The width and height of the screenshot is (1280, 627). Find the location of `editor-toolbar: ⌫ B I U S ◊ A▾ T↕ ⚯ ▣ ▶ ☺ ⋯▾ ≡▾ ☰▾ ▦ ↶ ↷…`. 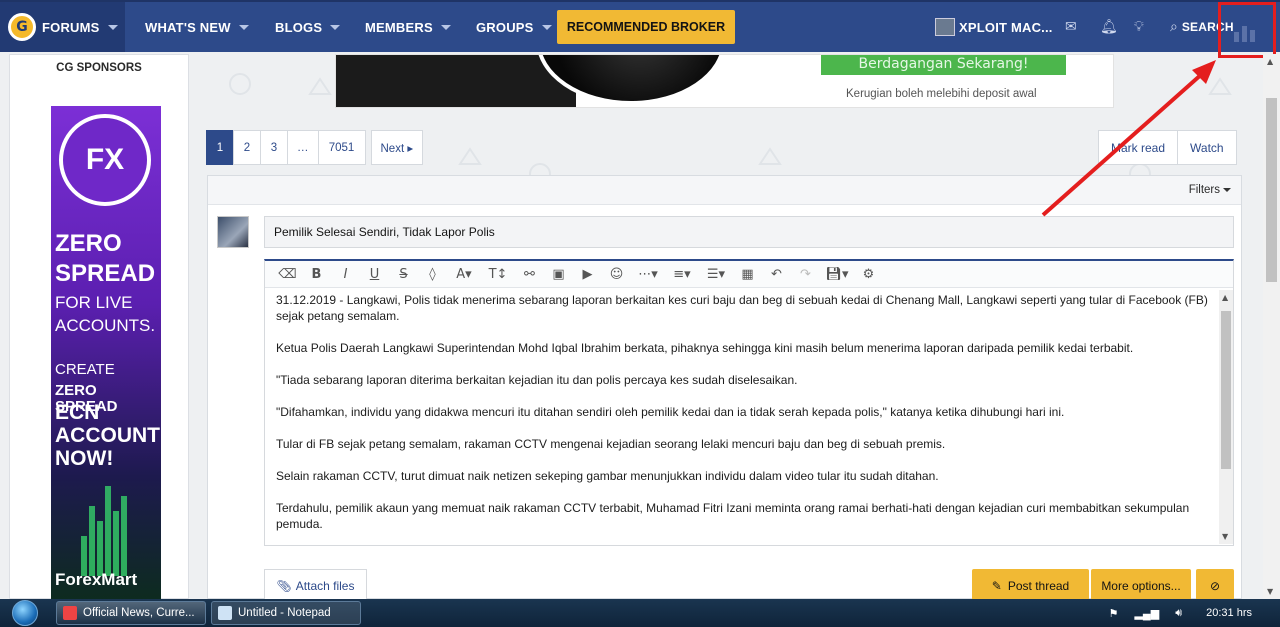

editor-toolbar: ⌫ B I U S ◊ A▾ T↕ ⚯ ▣ ▶ ☺ ⋯▾ ≡▾ ☰▾ ▦ ↶ ↷… is located at coordinates (749, 274).